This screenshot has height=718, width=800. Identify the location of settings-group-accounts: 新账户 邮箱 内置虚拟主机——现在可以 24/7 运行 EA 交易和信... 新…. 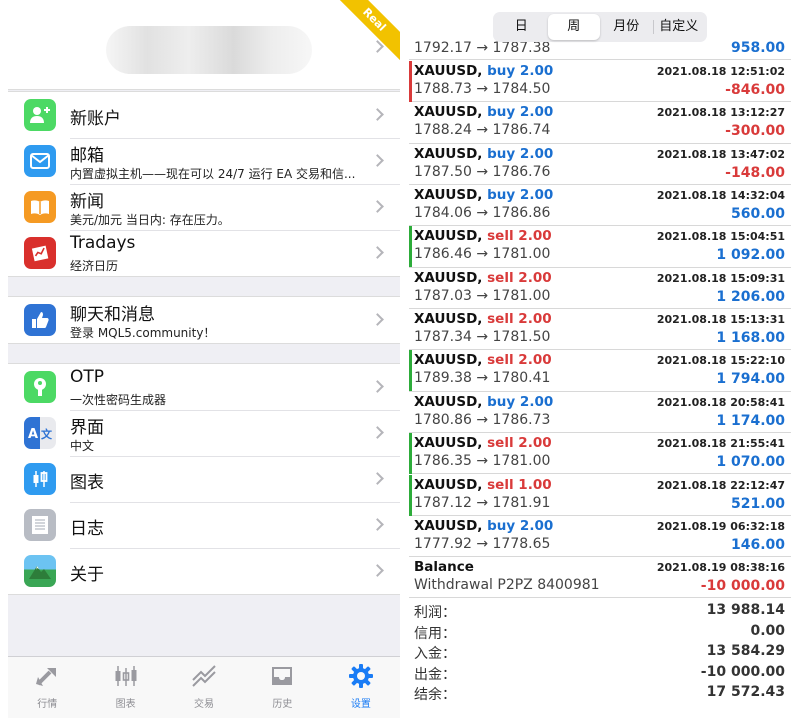
(204, 184).